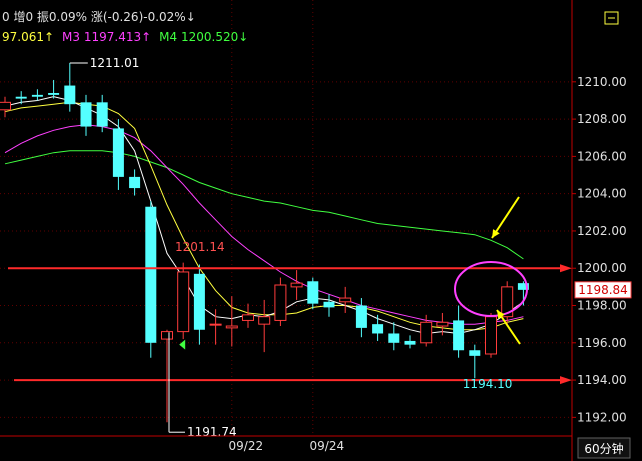  Describe the element at coordinates (488, 384) in the screenshot. I see `secondary-low-label: 1194.10` at that location.